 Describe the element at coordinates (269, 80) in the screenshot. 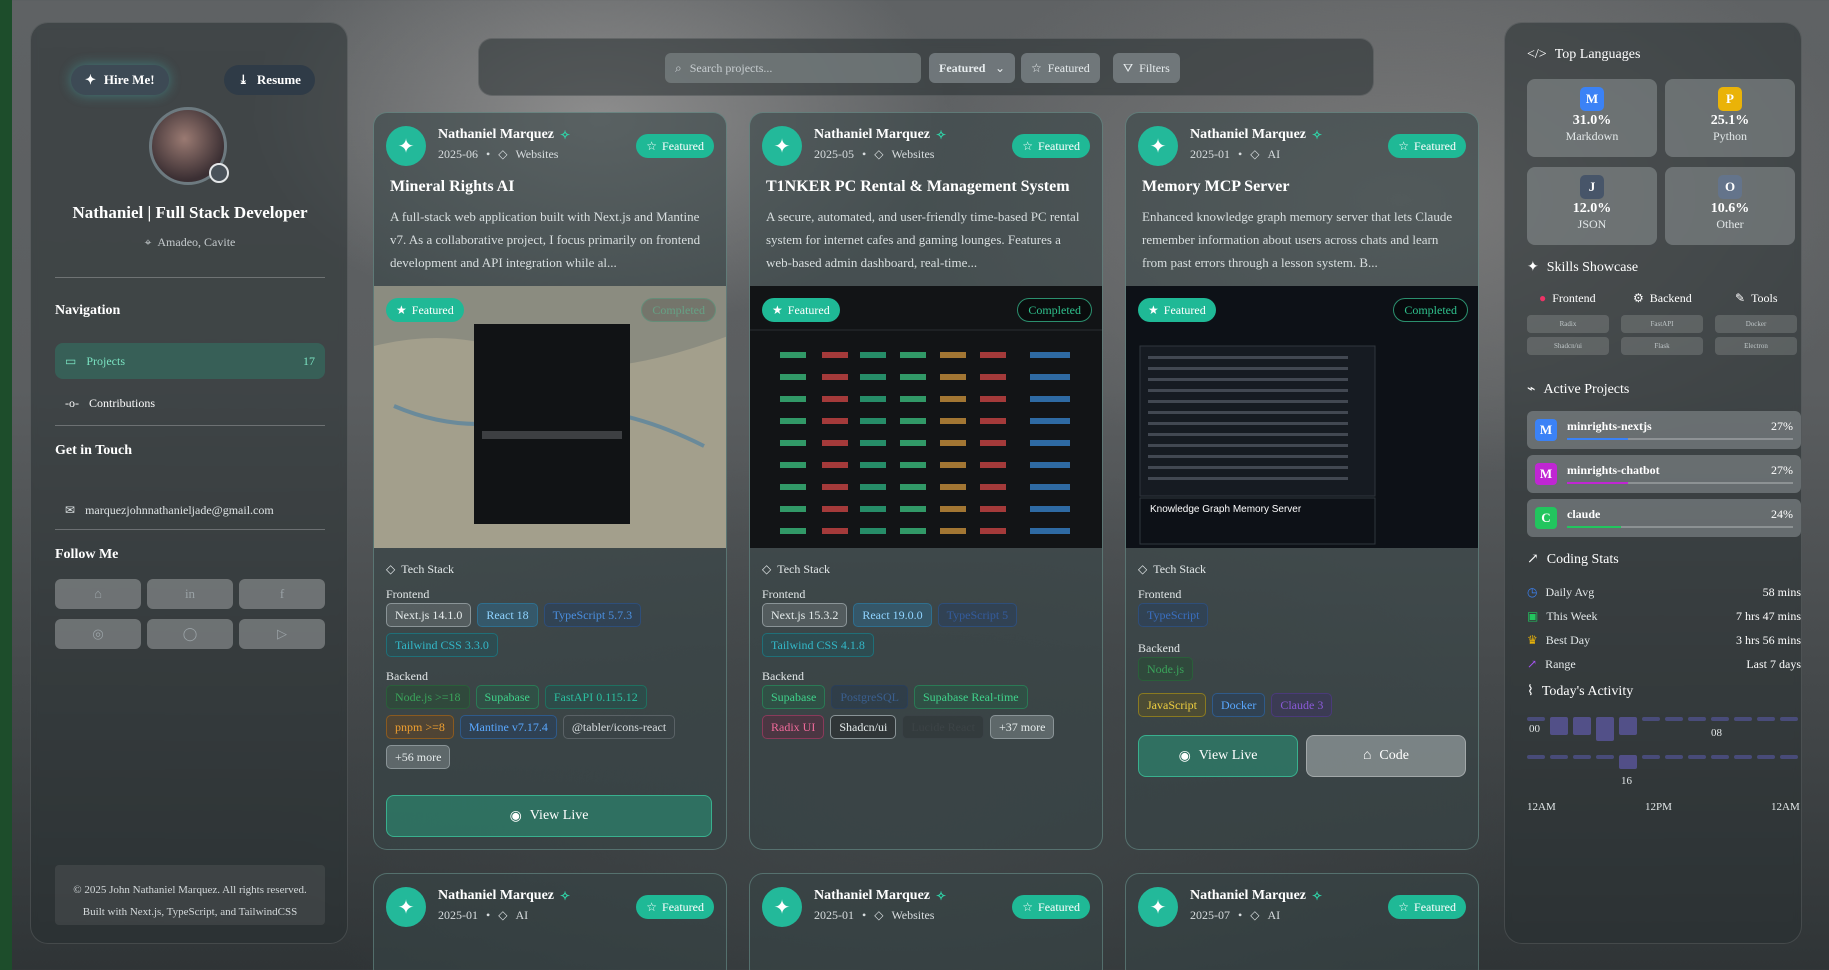

I see `resume-button: ⤓ Resume` at that location.